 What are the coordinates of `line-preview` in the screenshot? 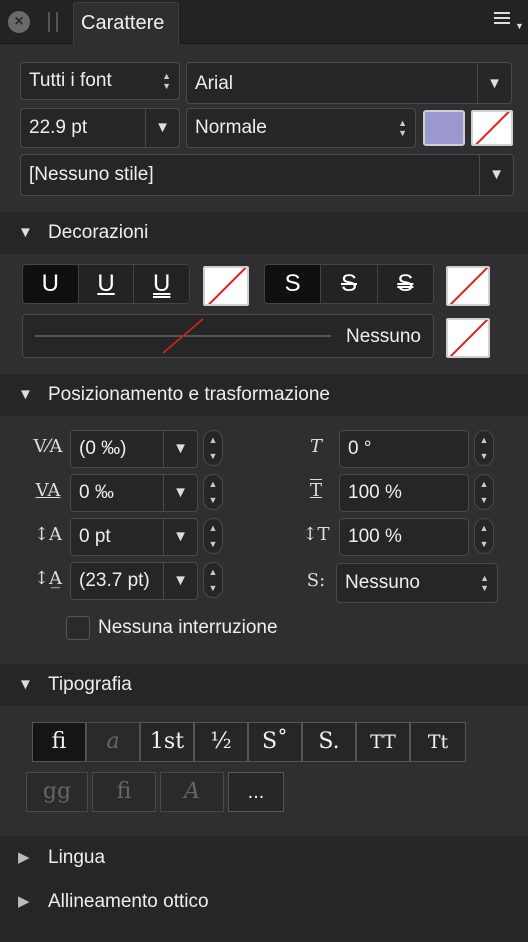 It's located at (183, 336).